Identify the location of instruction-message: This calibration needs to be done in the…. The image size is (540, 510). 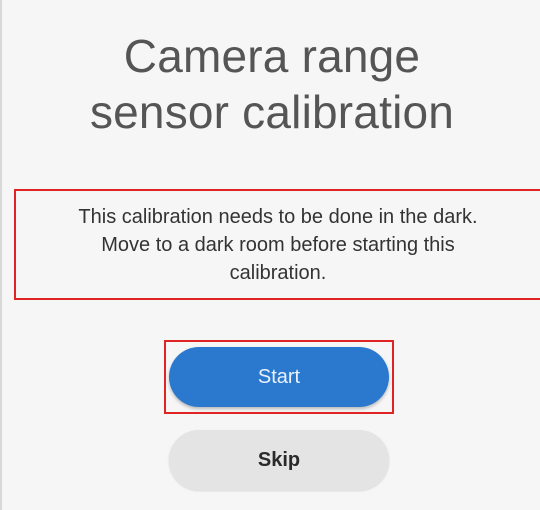
(278, 244).